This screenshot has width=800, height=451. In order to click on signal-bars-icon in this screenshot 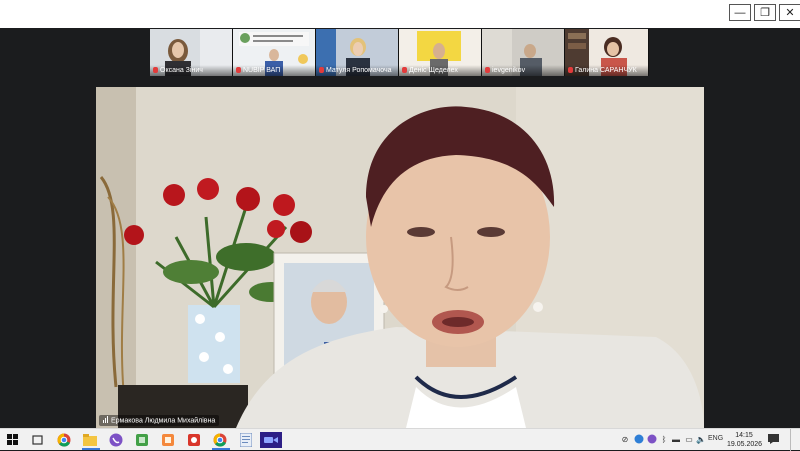, I will do `click(106, 420)`.